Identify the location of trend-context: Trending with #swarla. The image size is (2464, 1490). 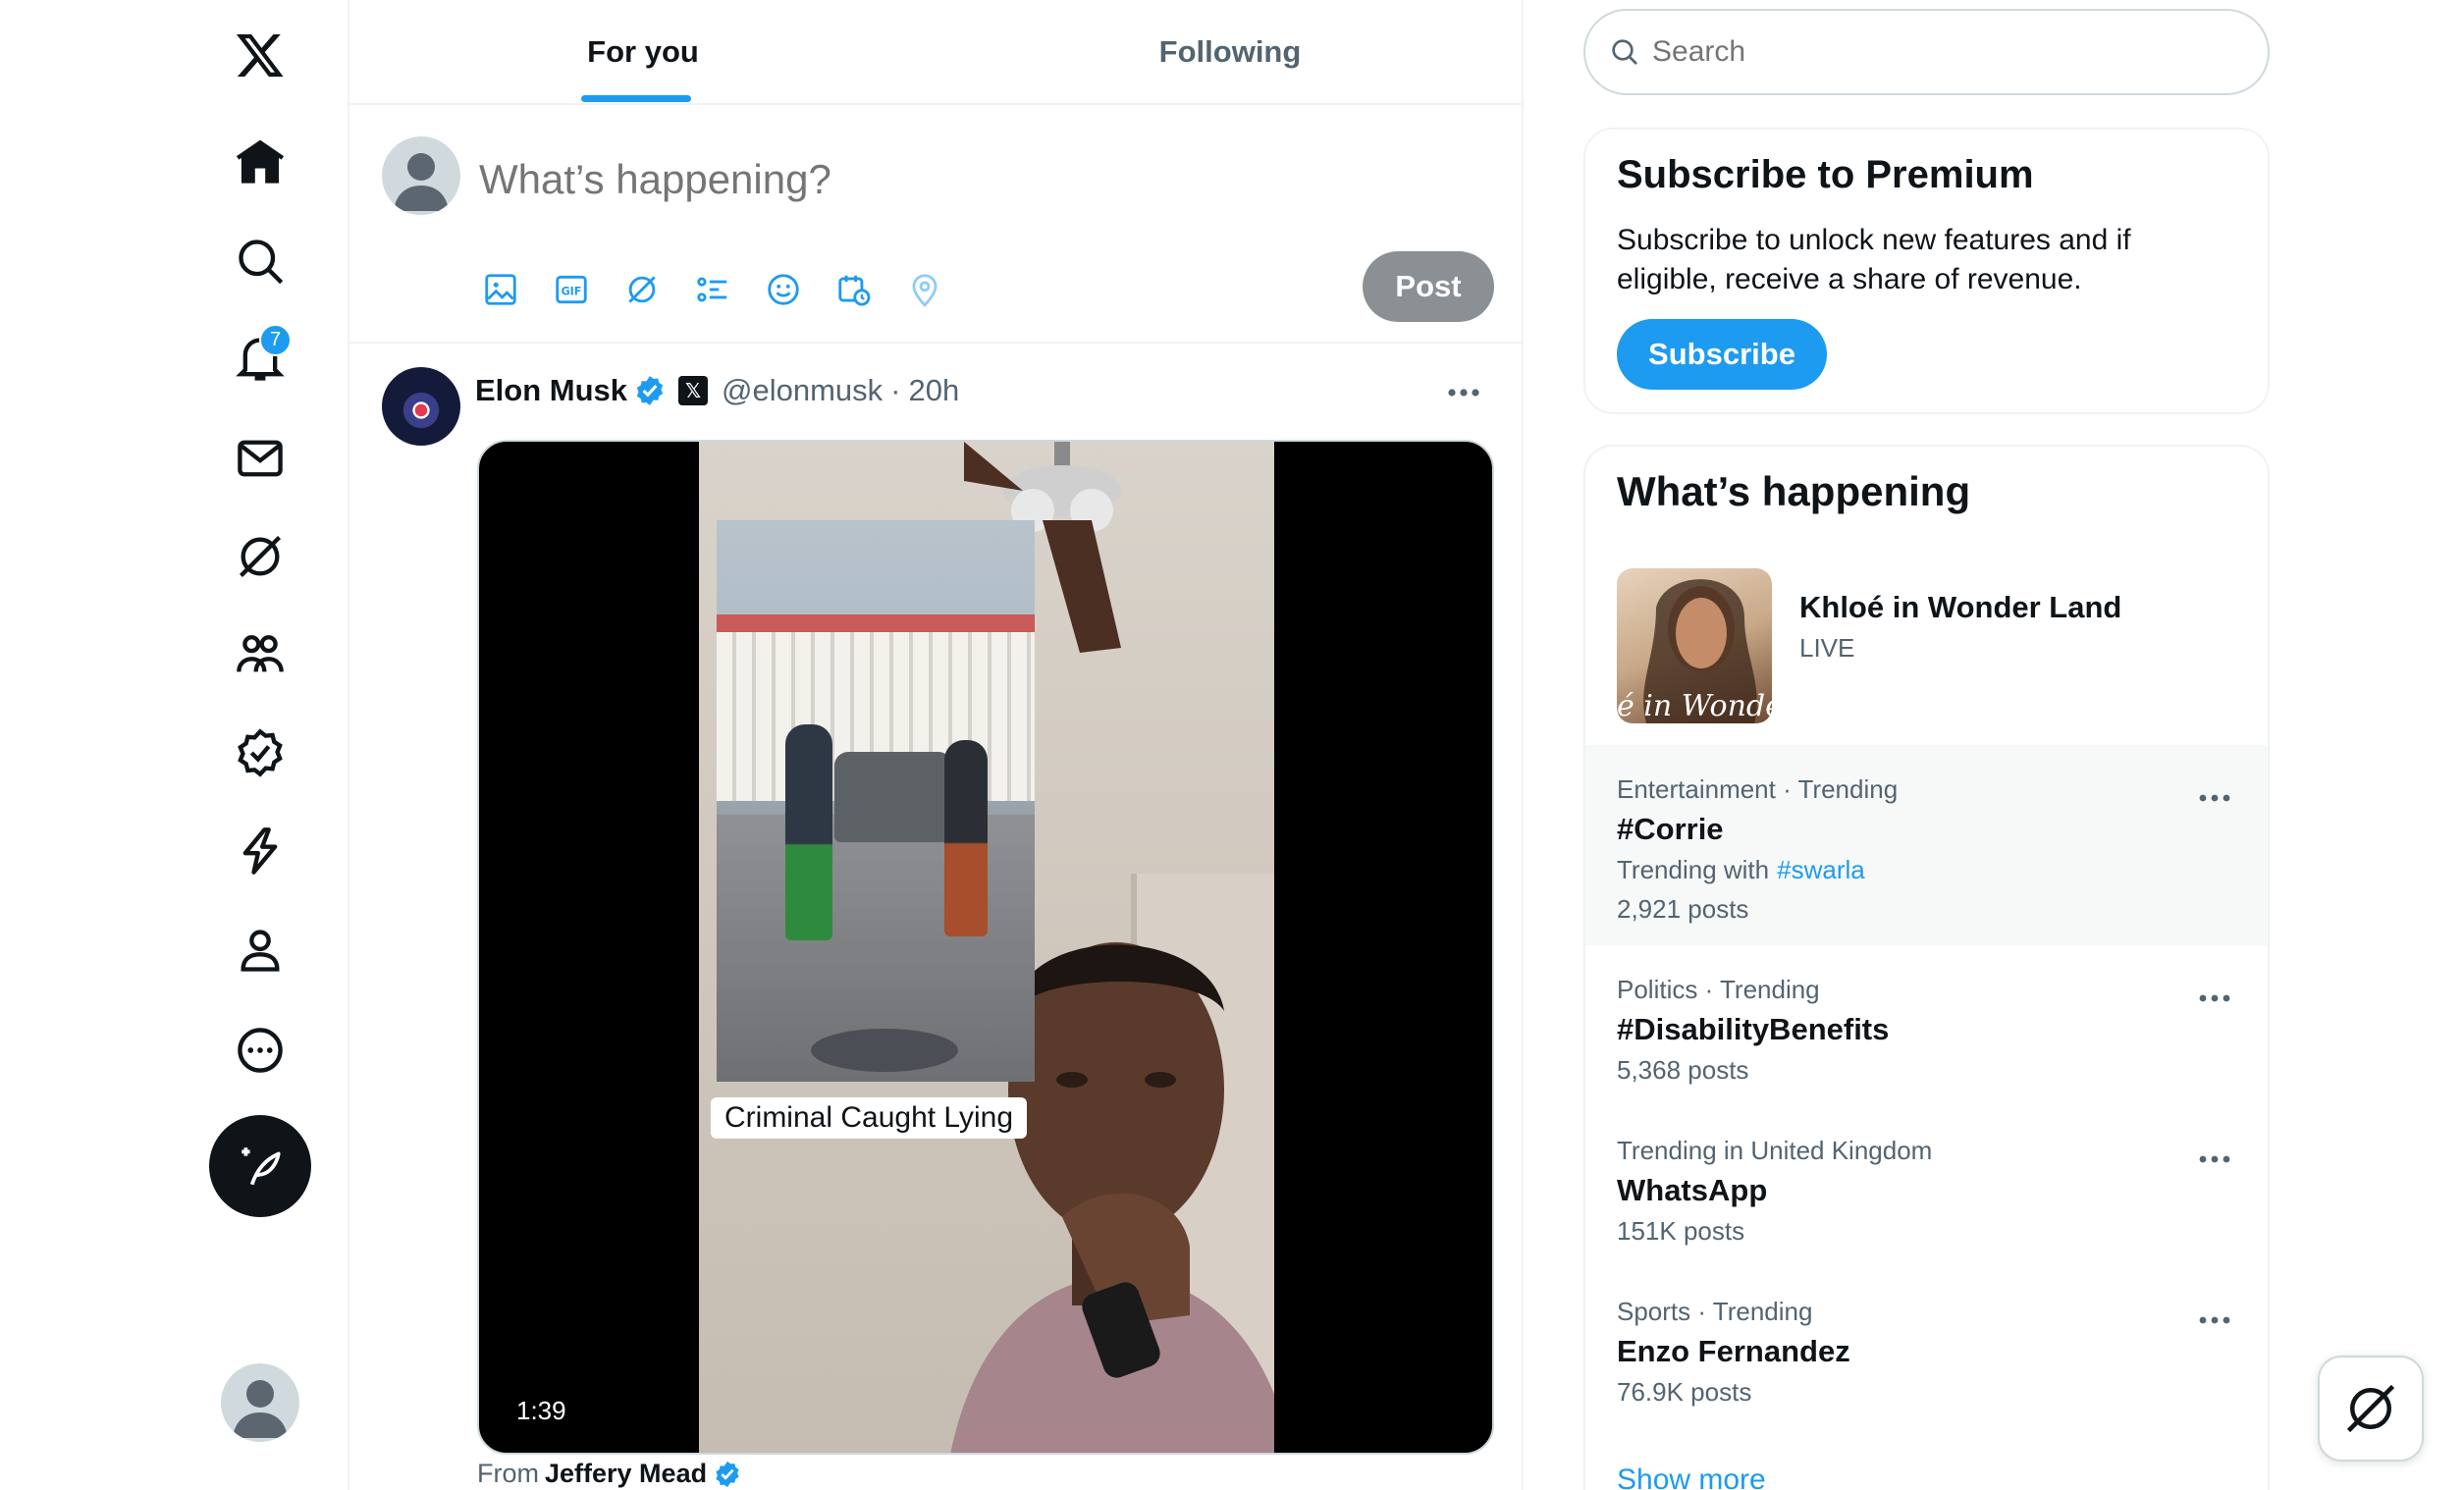
(1741, 869).